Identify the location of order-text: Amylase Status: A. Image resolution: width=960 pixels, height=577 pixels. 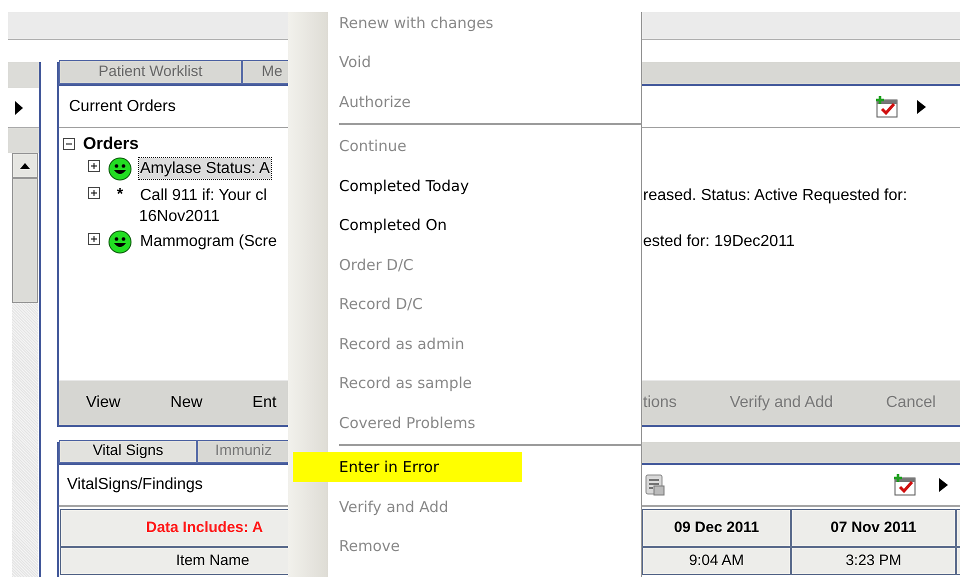
(205, 168).